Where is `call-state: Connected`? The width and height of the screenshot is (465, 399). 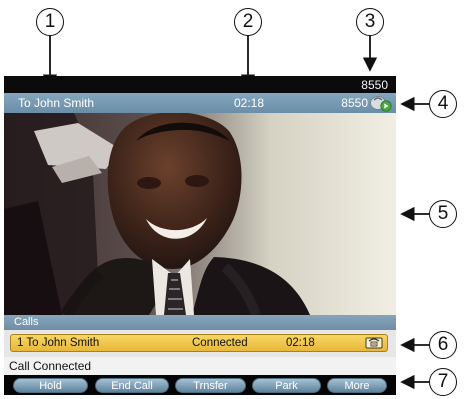 call-state: Connected is located at coordinates (220, 343).